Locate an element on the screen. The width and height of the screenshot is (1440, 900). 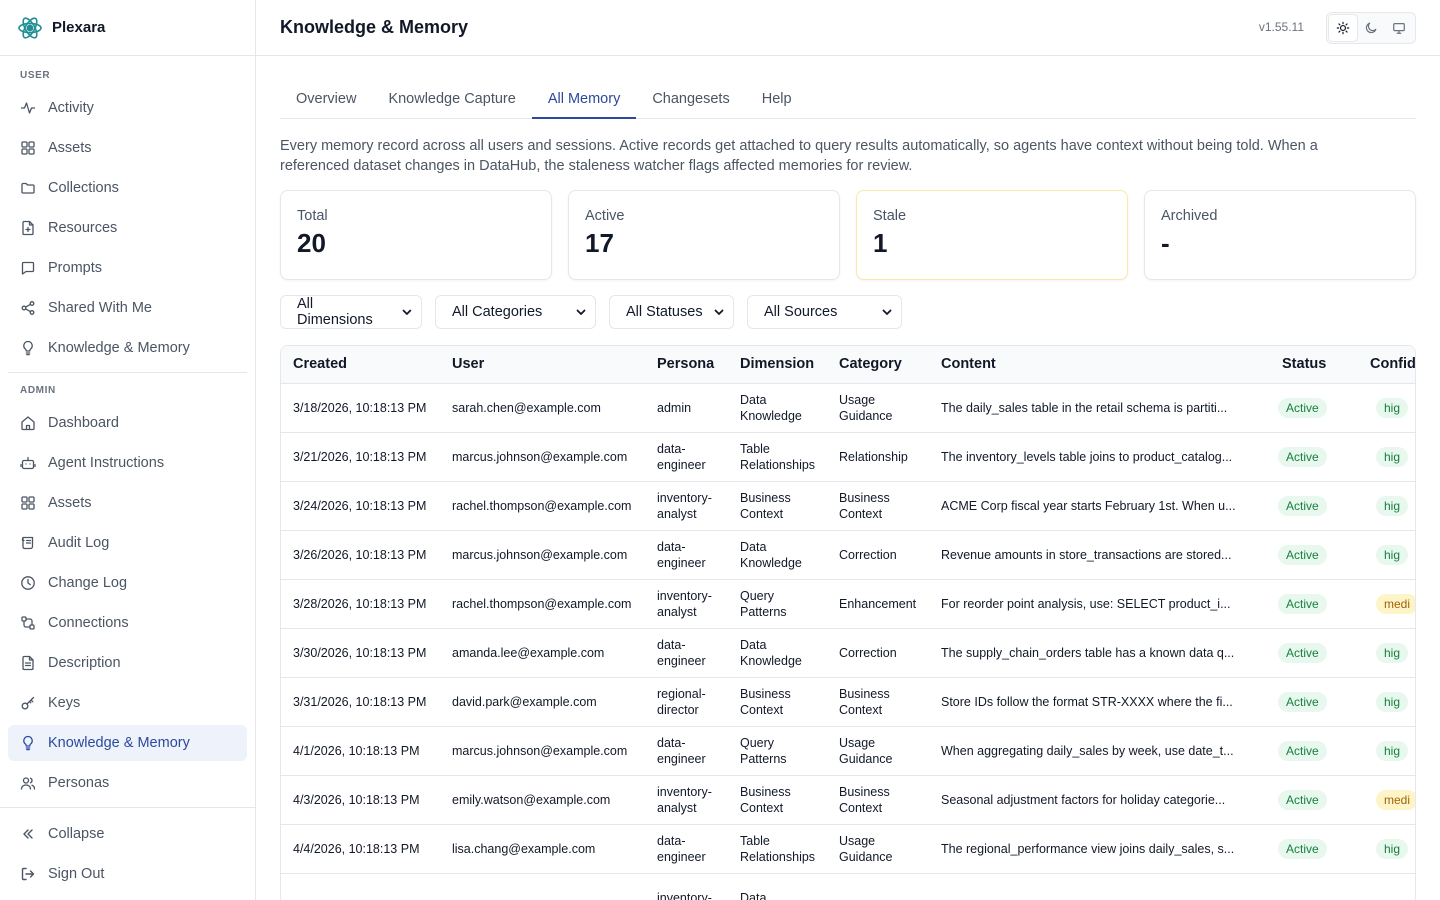
sidebar-item-user-activity: Activity is located at coordinates (127, 108).